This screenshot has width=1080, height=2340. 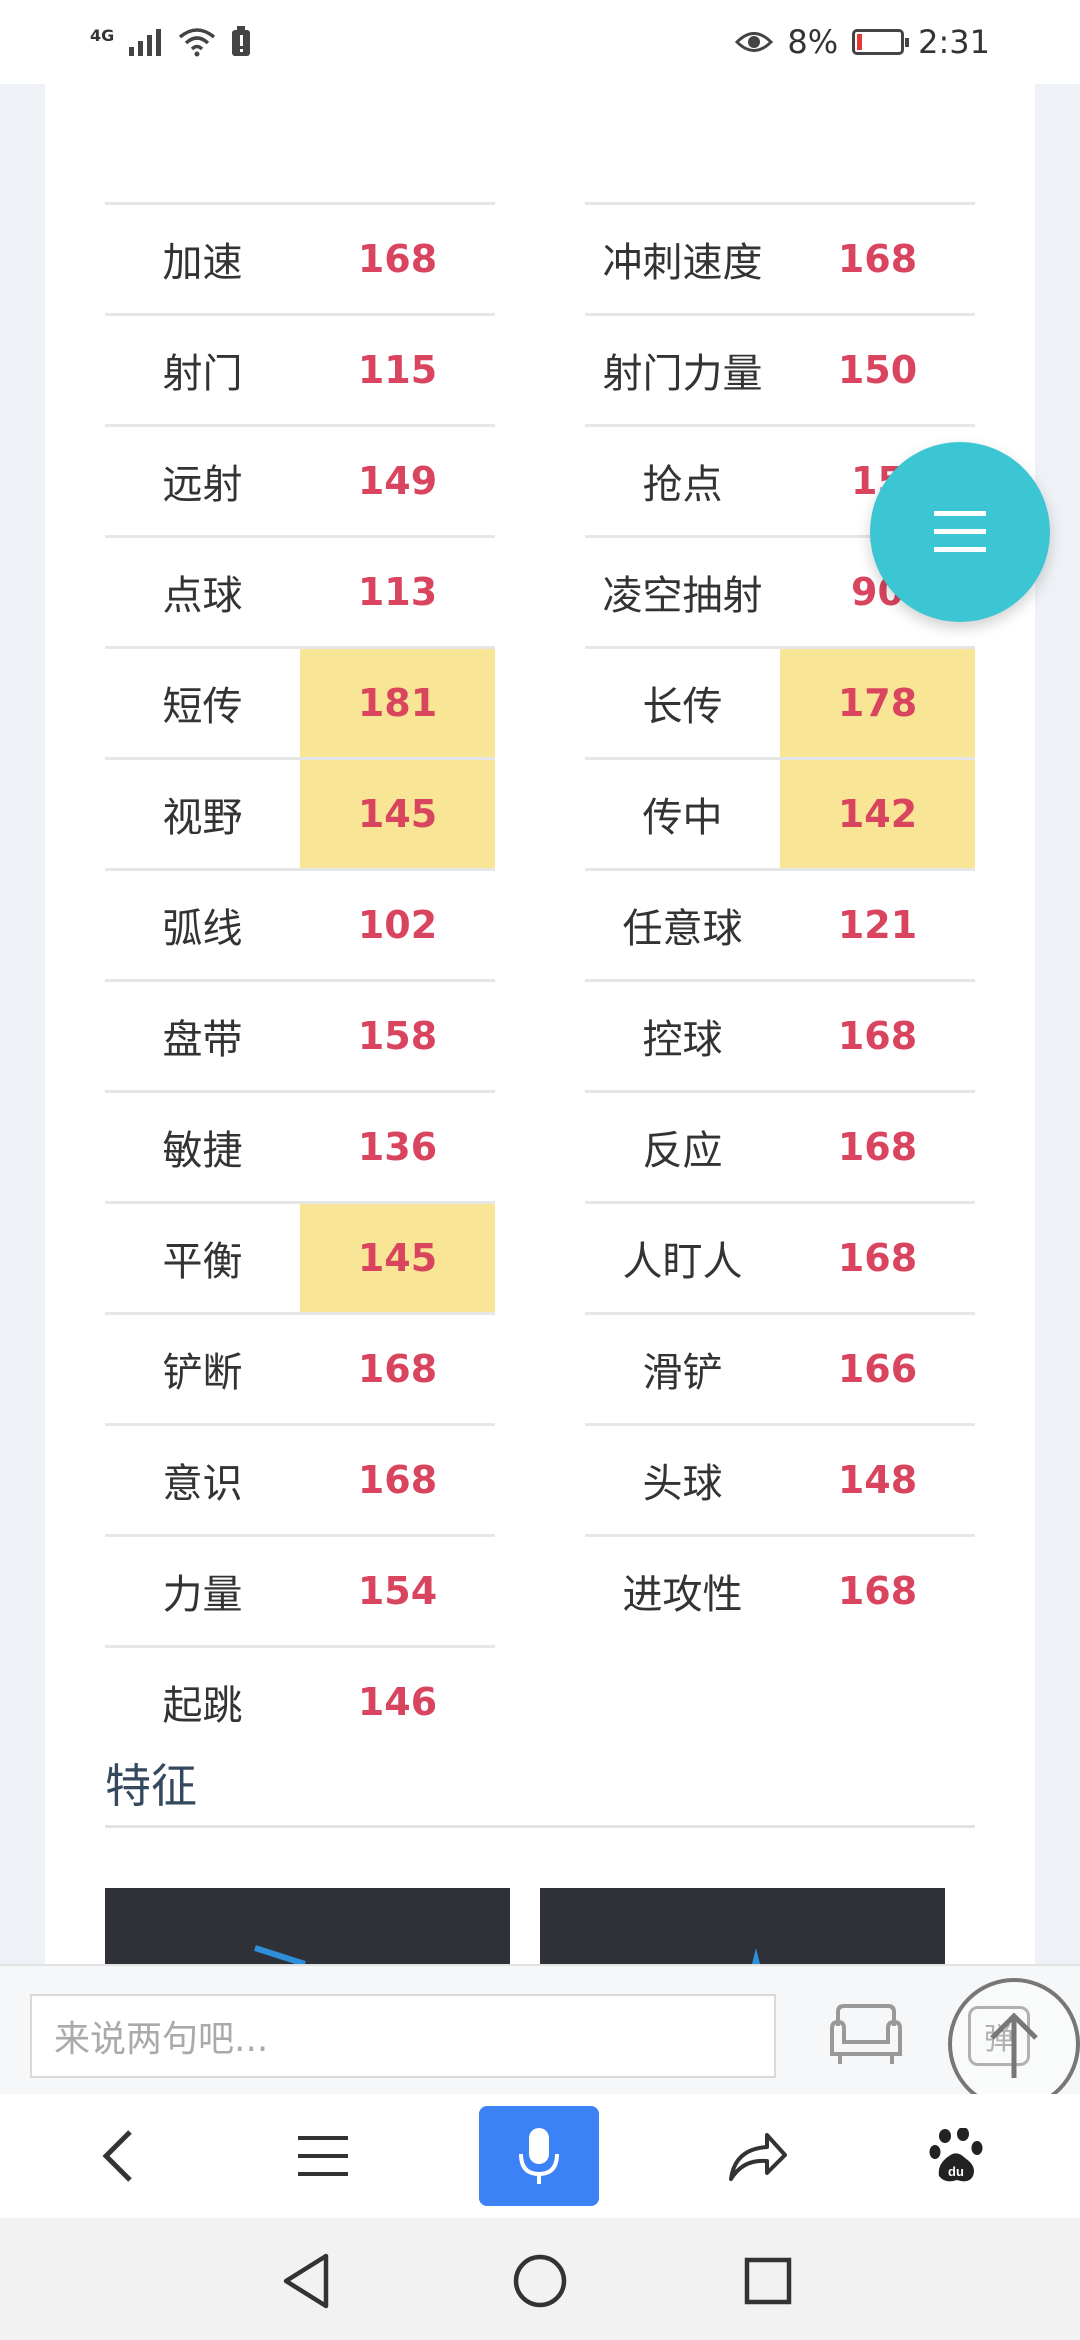 What do you see at coordinates (540, 1826) in the screenshot?
I see `section-divider` at bounding box center [540, 1826].